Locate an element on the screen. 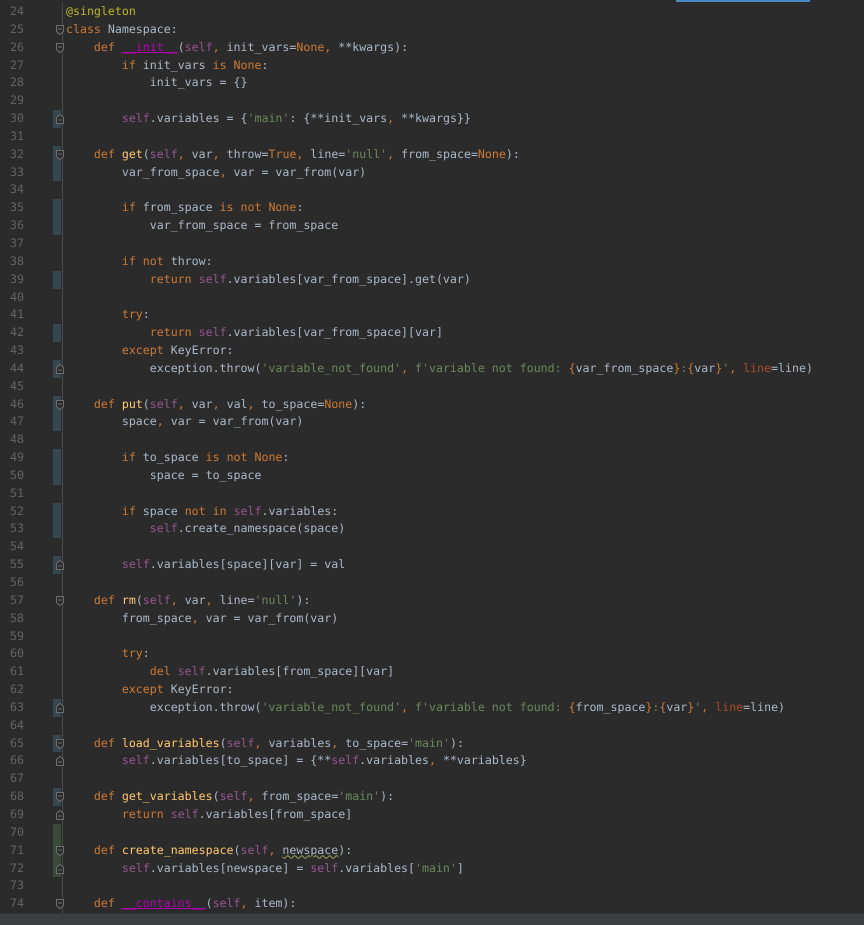  code-line: if init_vars is None: is located at coordinates (195, 65).